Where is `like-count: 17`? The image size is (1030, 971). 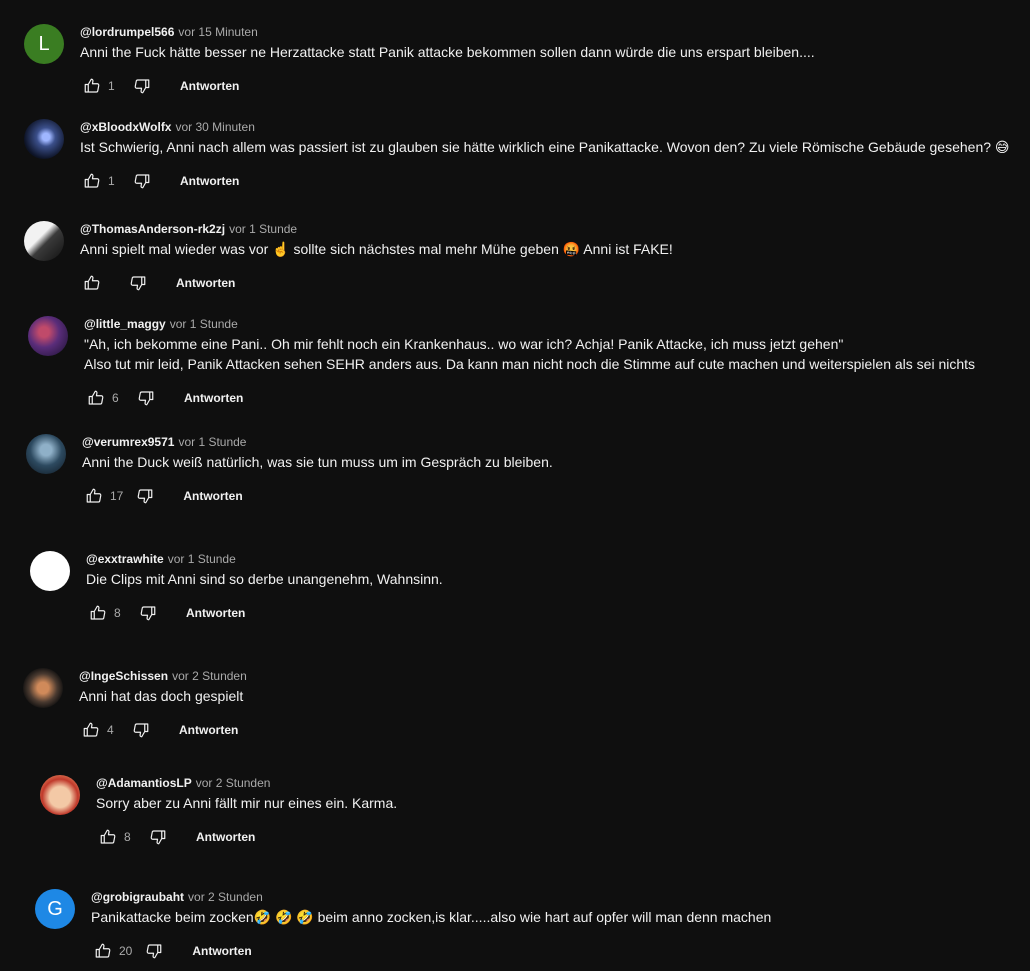 like-count: 17 is located at coordinates (117, 496).